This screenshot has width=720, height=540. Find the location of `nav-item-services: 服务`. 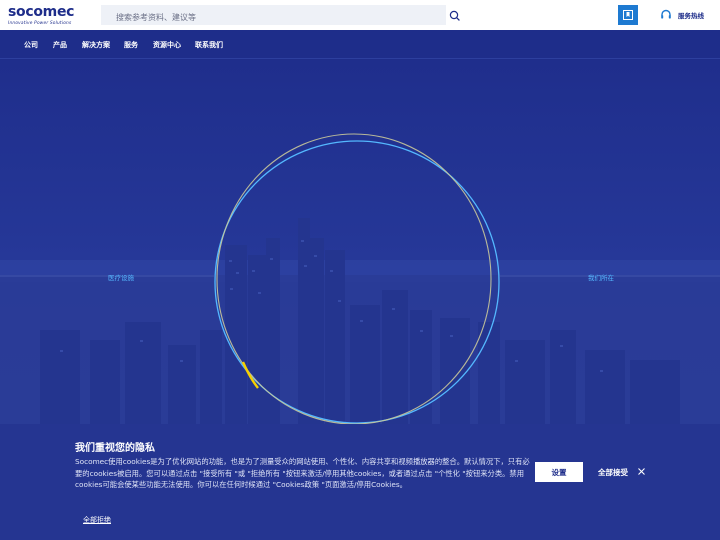

nav-item-services: 服务 is located at coordinates (131, 45).